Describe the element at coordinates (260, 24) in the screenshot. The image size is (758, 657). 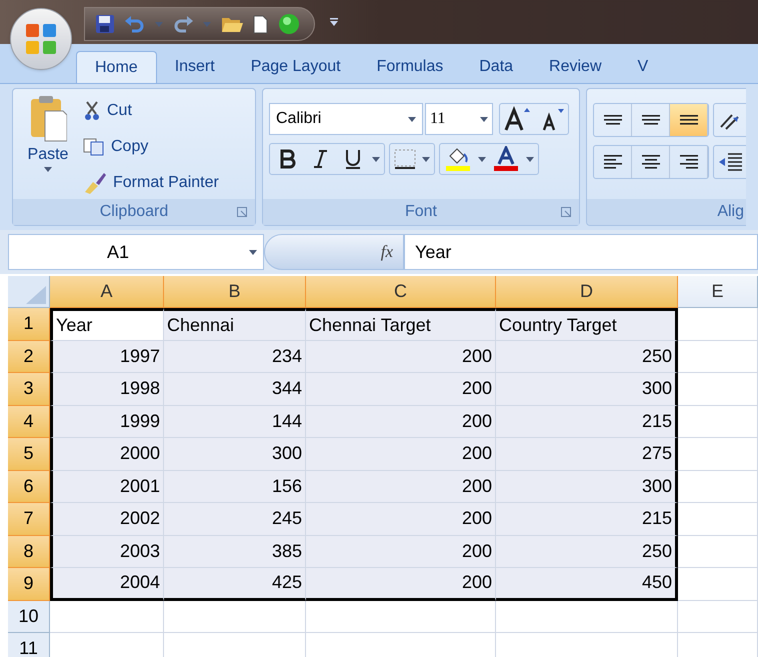
I see `new-document-icon` at that location.